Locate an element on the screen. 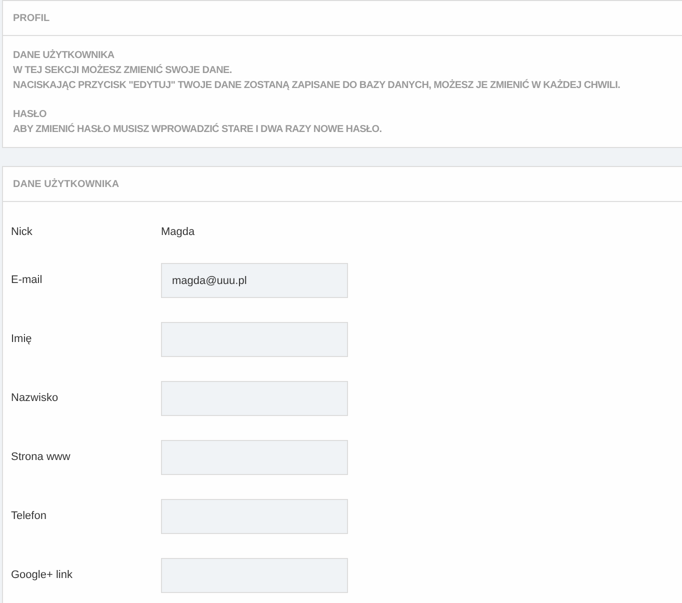 The width and height of the screenshot is (682, 603). nick-value: Magda is located at coordinates (178, 232).